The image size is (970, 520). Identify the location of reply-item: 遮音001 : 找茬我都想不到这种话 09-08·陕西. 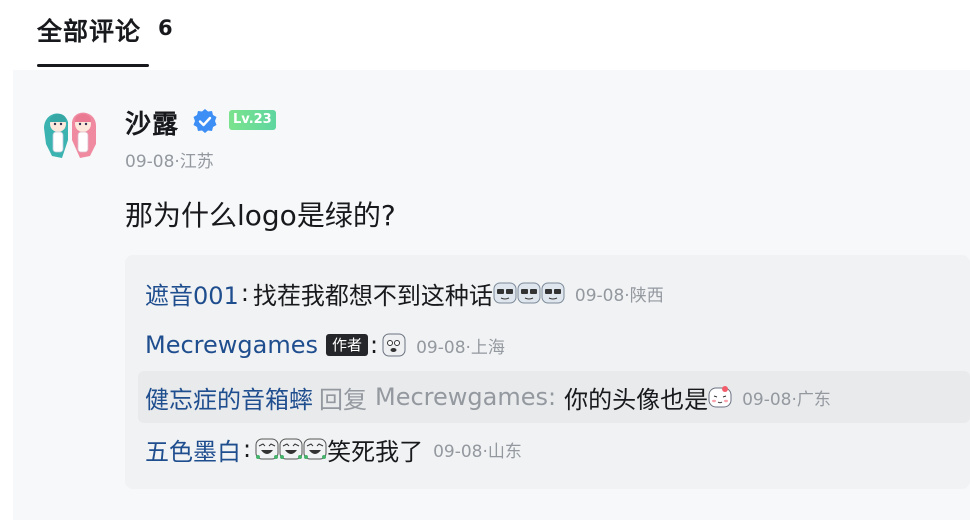
(404, 293).